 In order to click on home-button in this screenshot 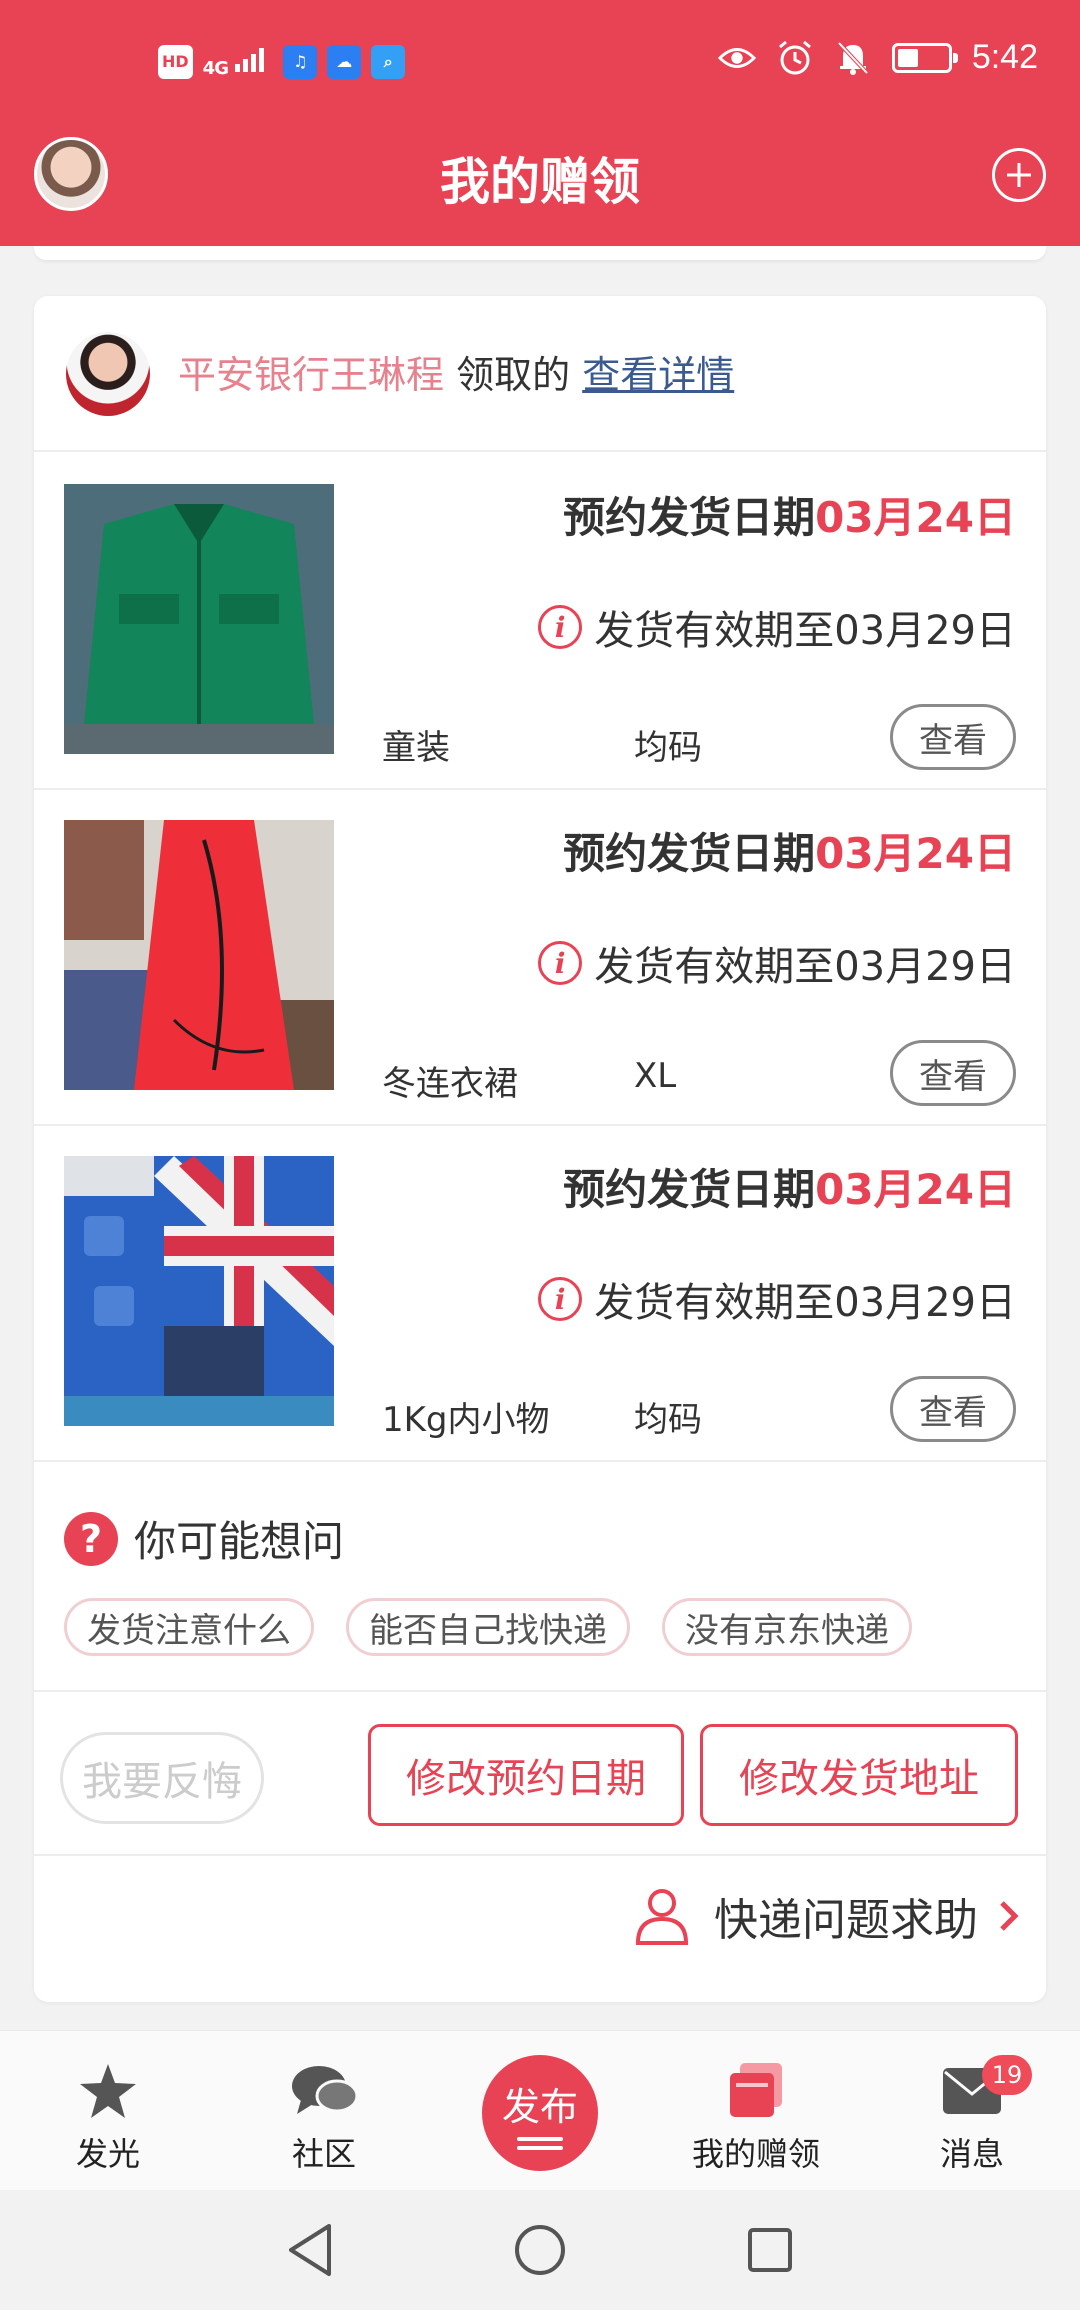, I will do `click(540, 2250)`.